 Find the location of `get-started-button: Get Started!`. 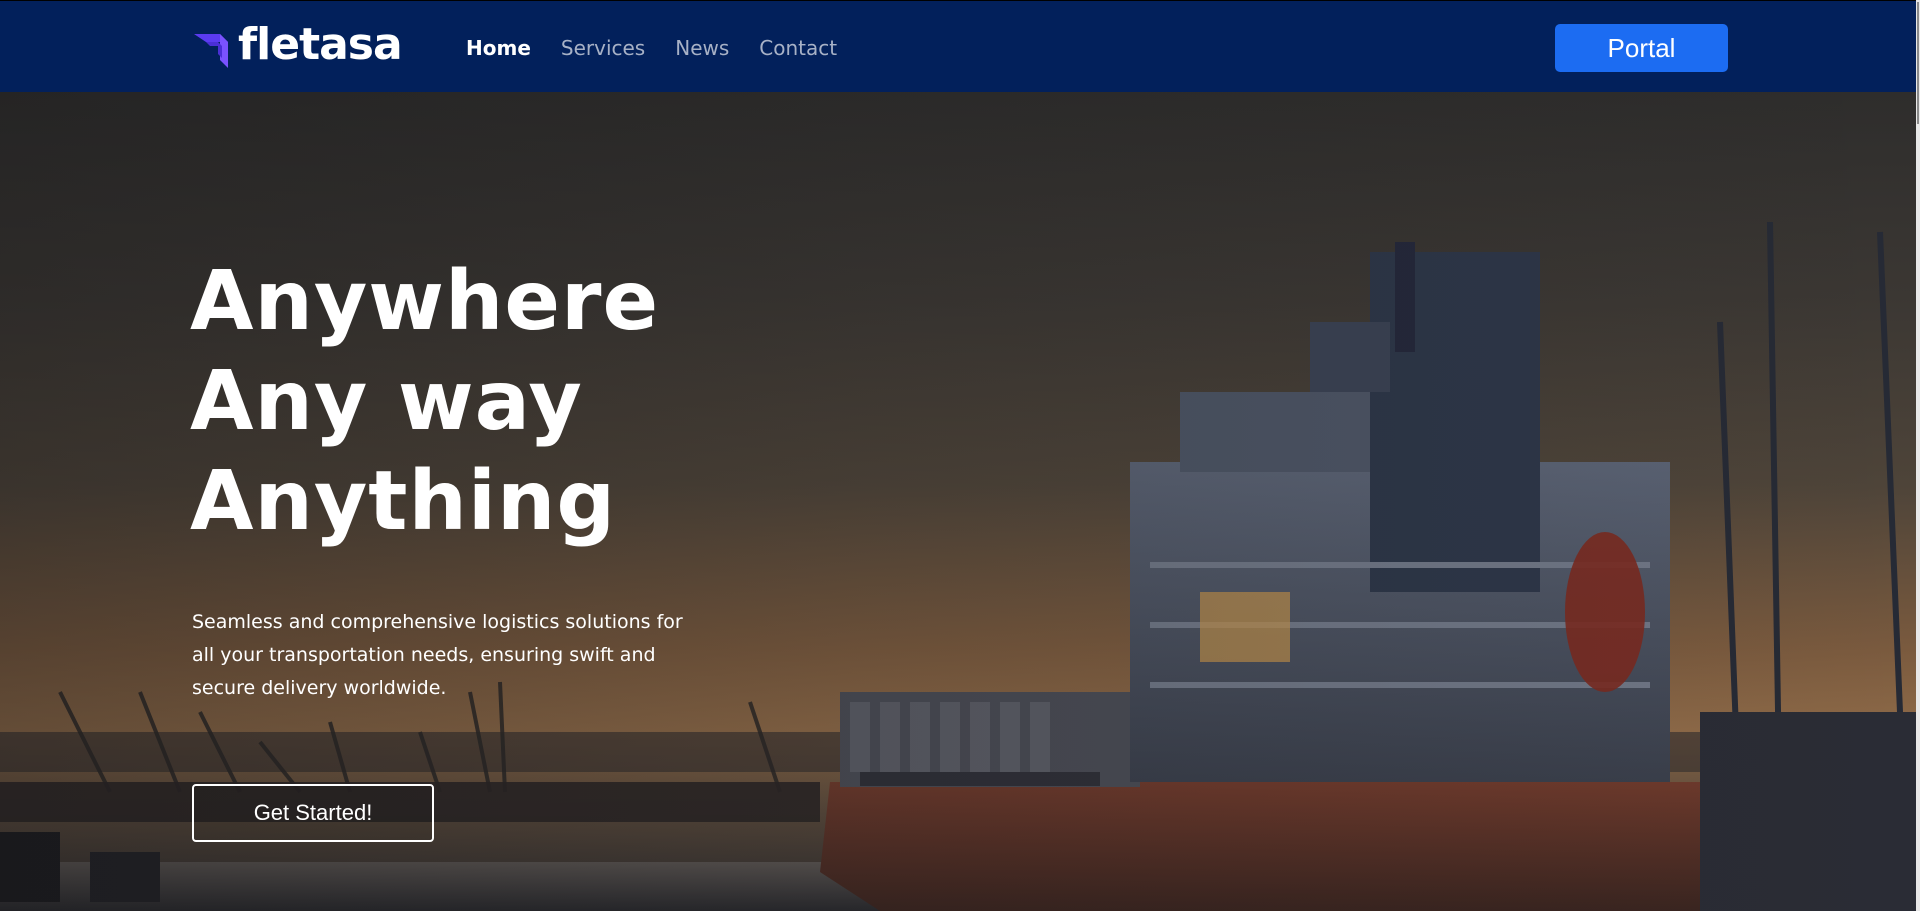

get-started-button: Get Started! is located at coordinates (313, 813).